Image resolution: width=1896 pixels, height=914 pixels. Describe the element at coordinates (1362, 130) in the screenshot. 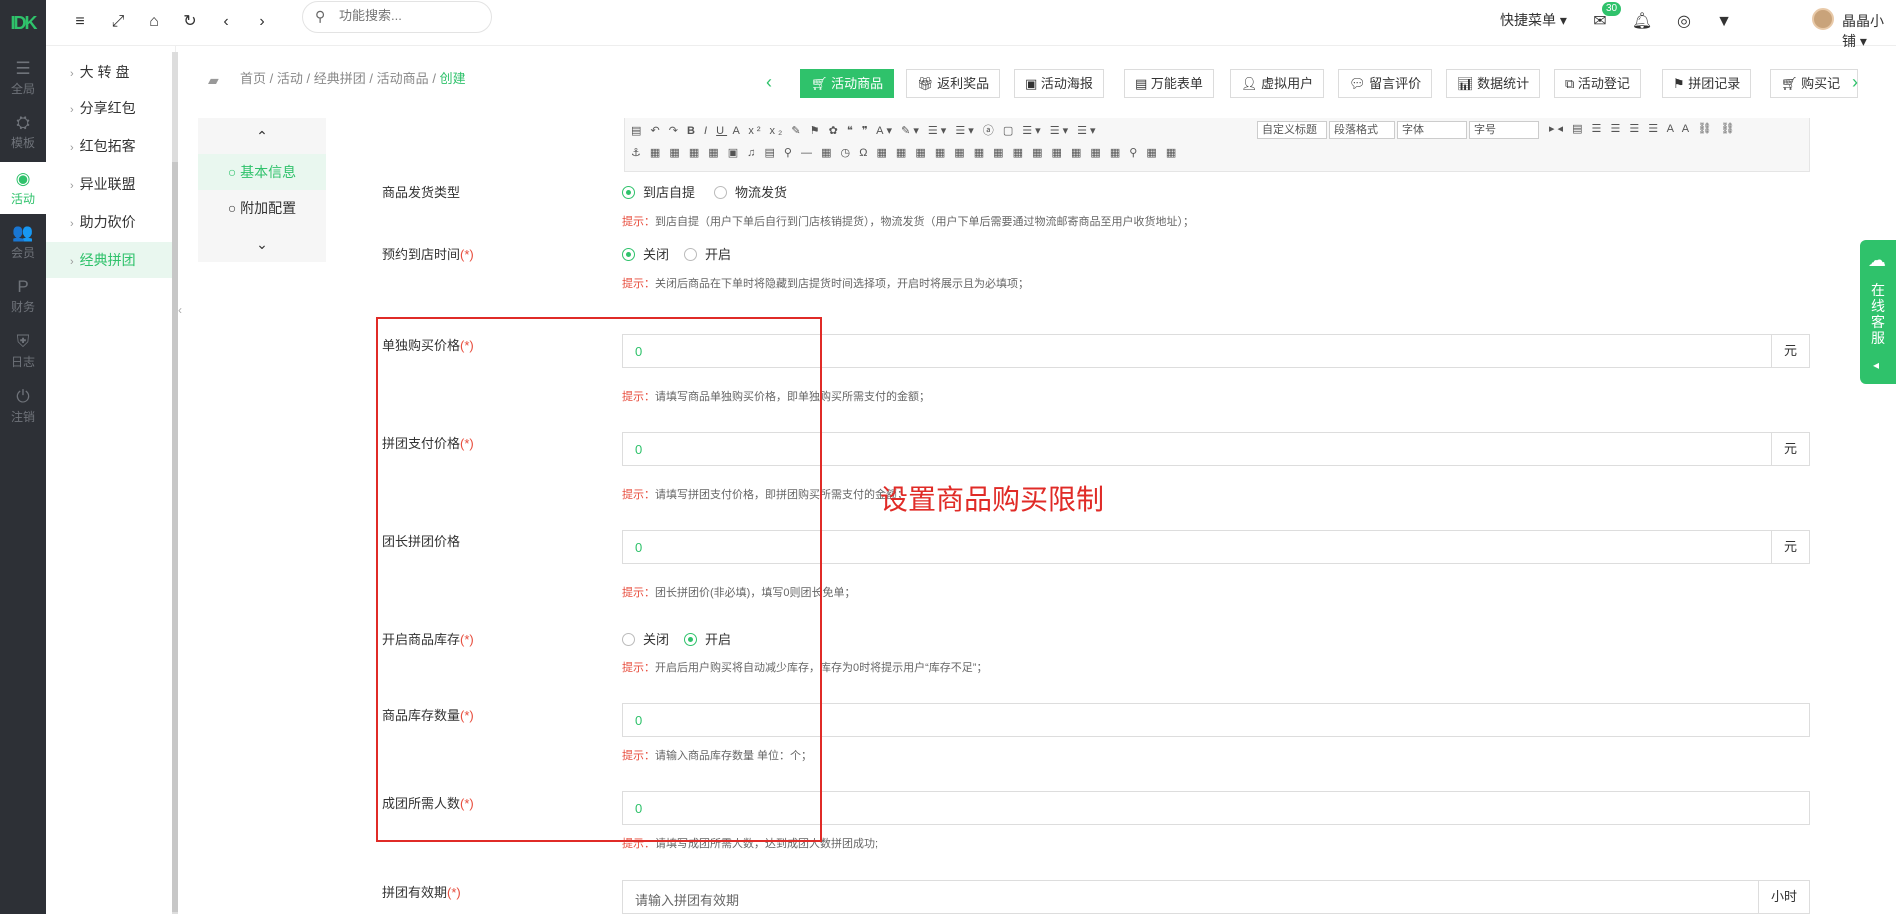

I see `editor-paragraph-select: 段落格式` at that location.